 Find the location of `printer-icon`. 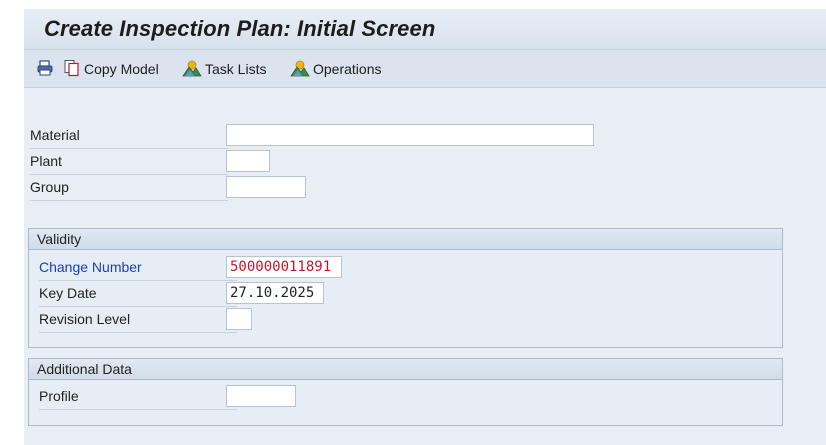

printer-icon is located at coordinates (45, 69).